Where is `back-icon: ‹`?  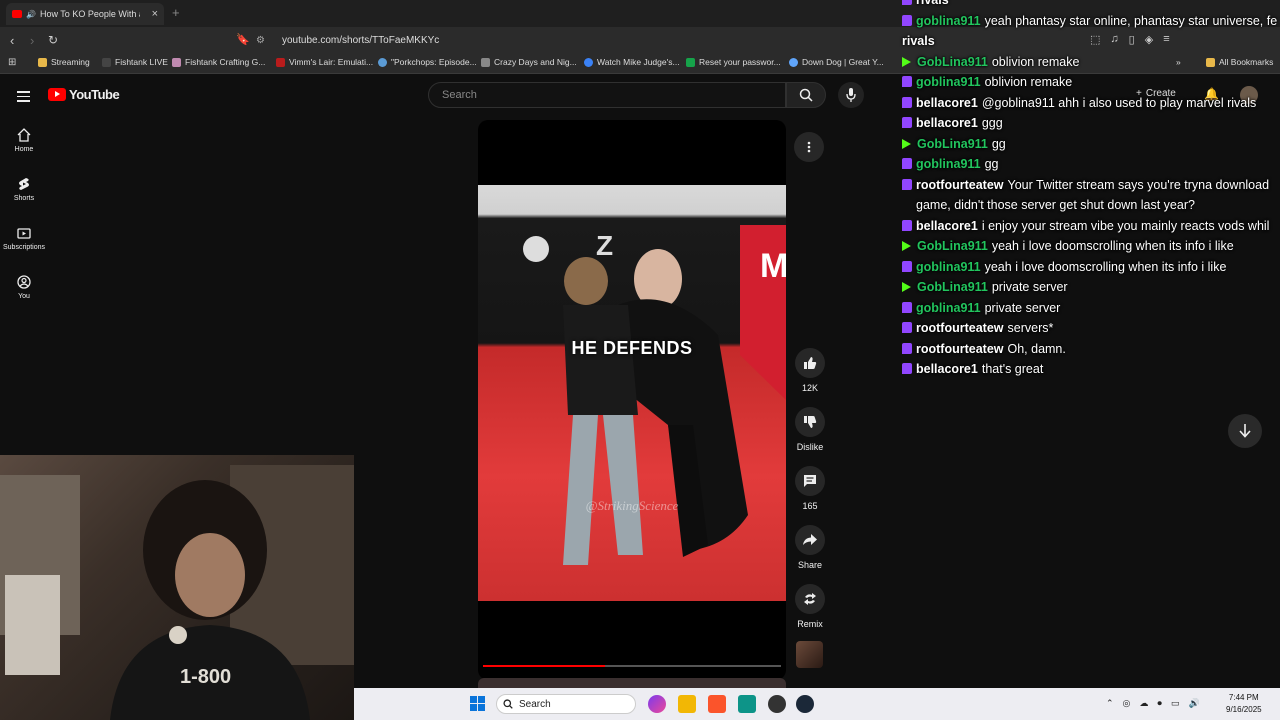
back-icon: ‹ is located at coordinates (12, 40).